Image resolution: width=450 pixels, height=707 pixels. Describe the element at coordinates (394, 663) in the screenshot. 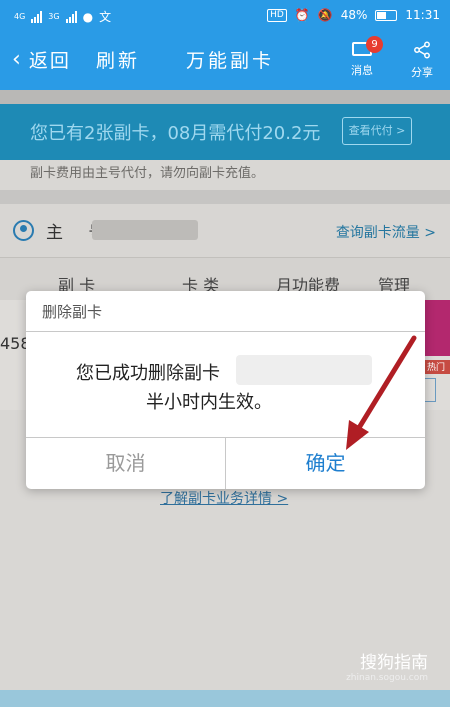

I see `watermark-brand: 搜狗指南` at that location.